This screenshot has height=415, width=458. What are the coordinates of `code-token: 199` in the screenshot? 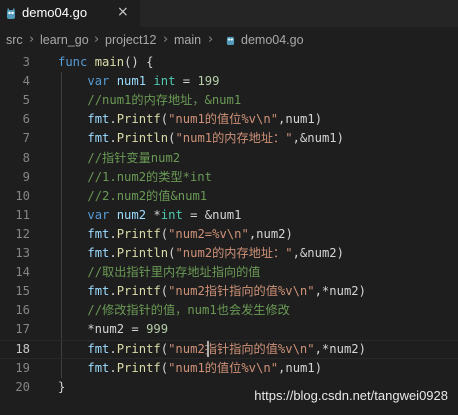 It's located at (208, 81).